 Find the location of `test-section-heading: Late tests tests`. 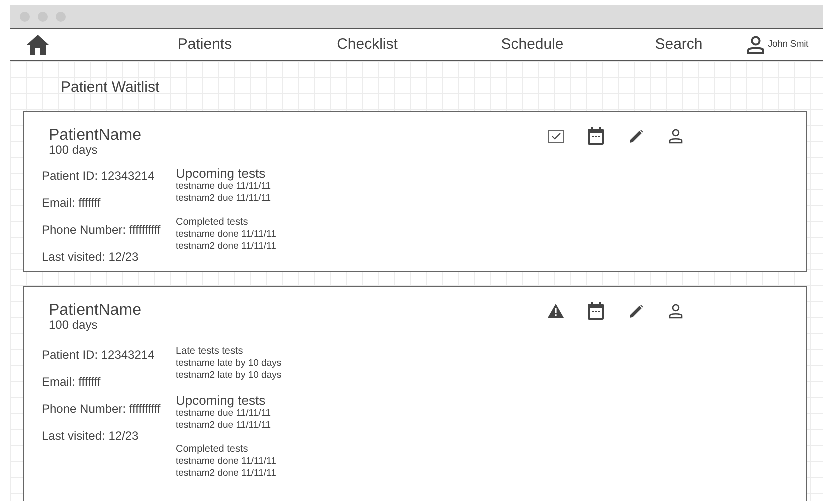

test-section-heading: Late tests tests is located at coordinates (210, 352).